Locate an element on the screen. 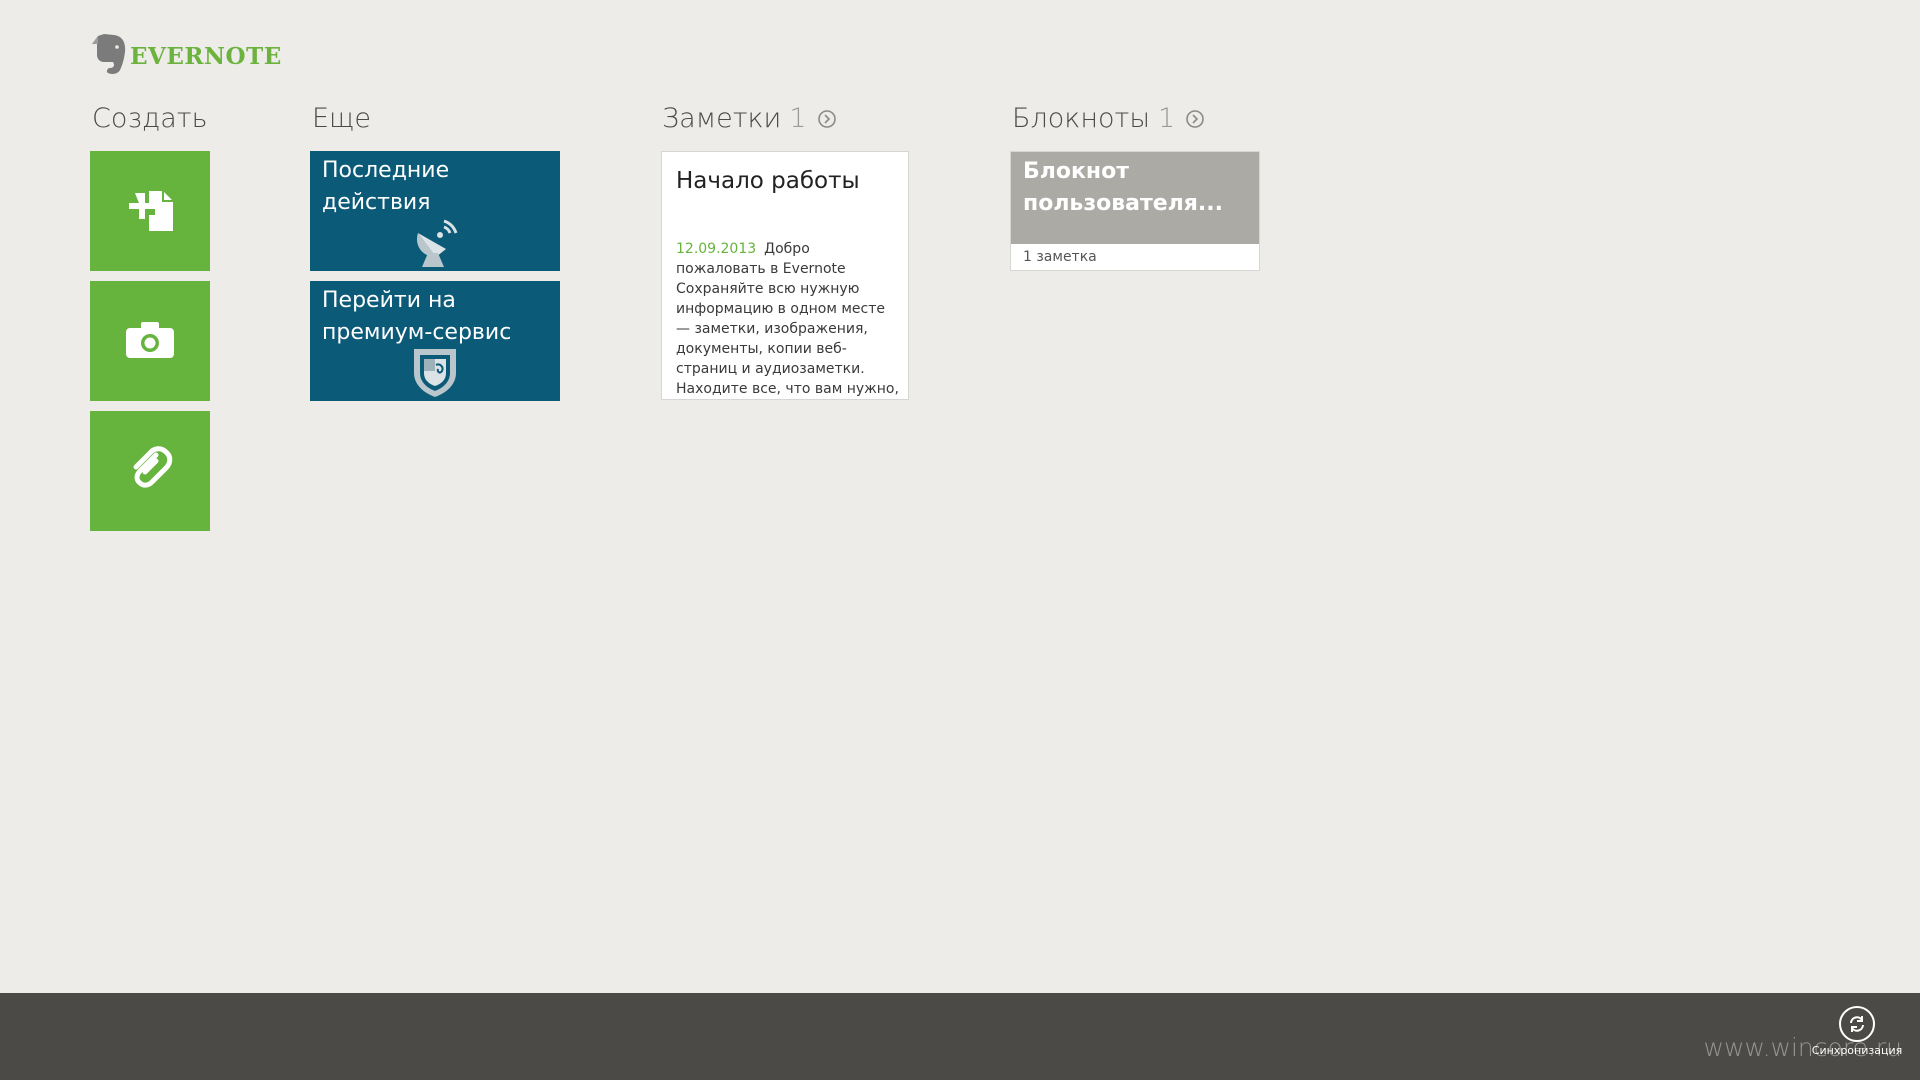 The height and width of the screenshot is (1080, 1920). recent-activity-label: Последние действия is located at coordinates (386, 186).